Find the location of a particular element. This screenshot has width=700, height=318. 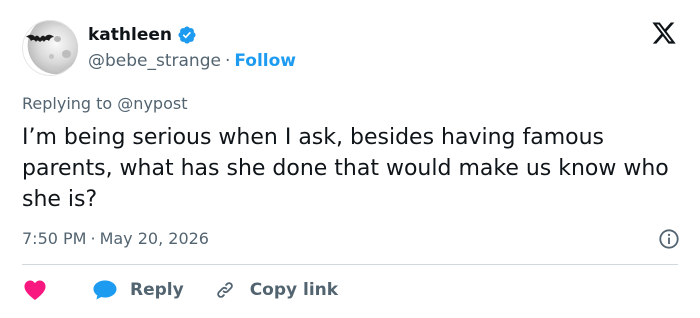

action-bar: Reply Copy link is located at coordinates (180, 290).